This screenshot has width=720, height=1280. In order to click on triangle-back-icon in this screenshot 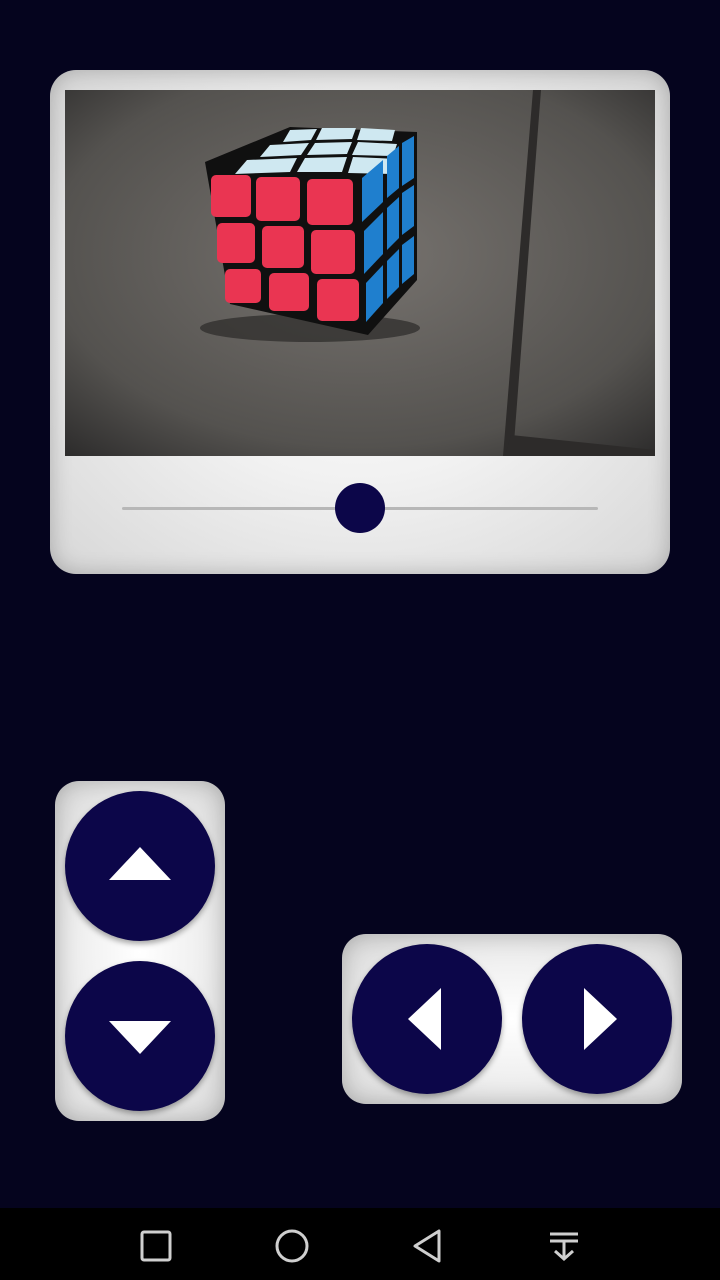, I will do `click(427, 1246)`.